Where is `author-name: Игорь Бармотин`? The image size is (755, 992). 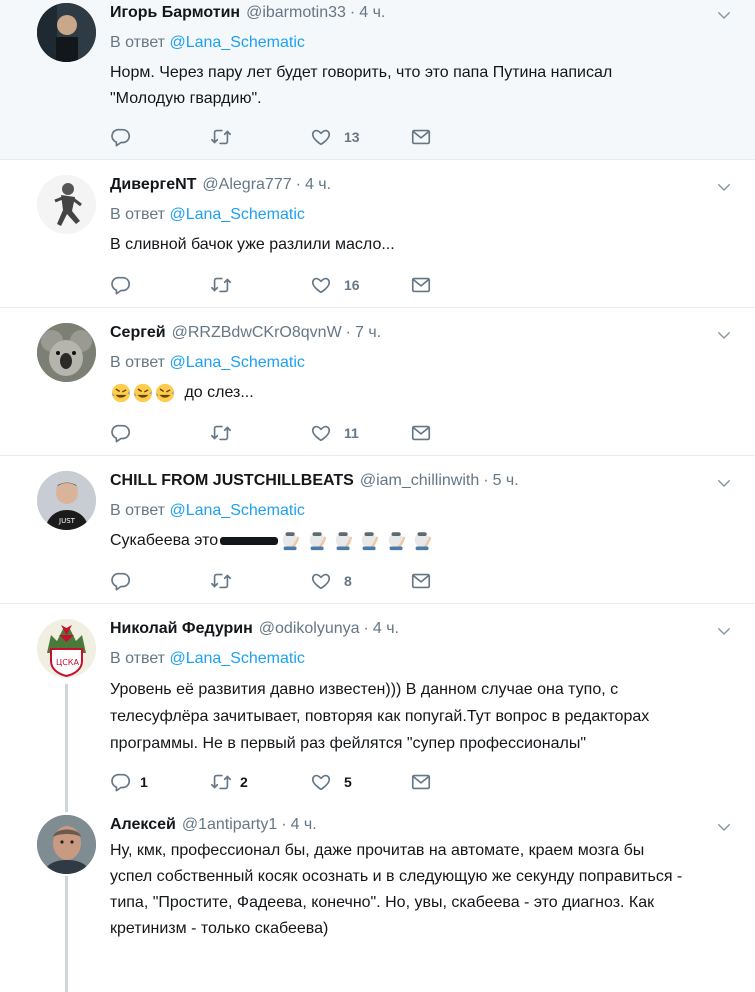
author-name: Игорь Бармотин is located at coordinates (175, 13).